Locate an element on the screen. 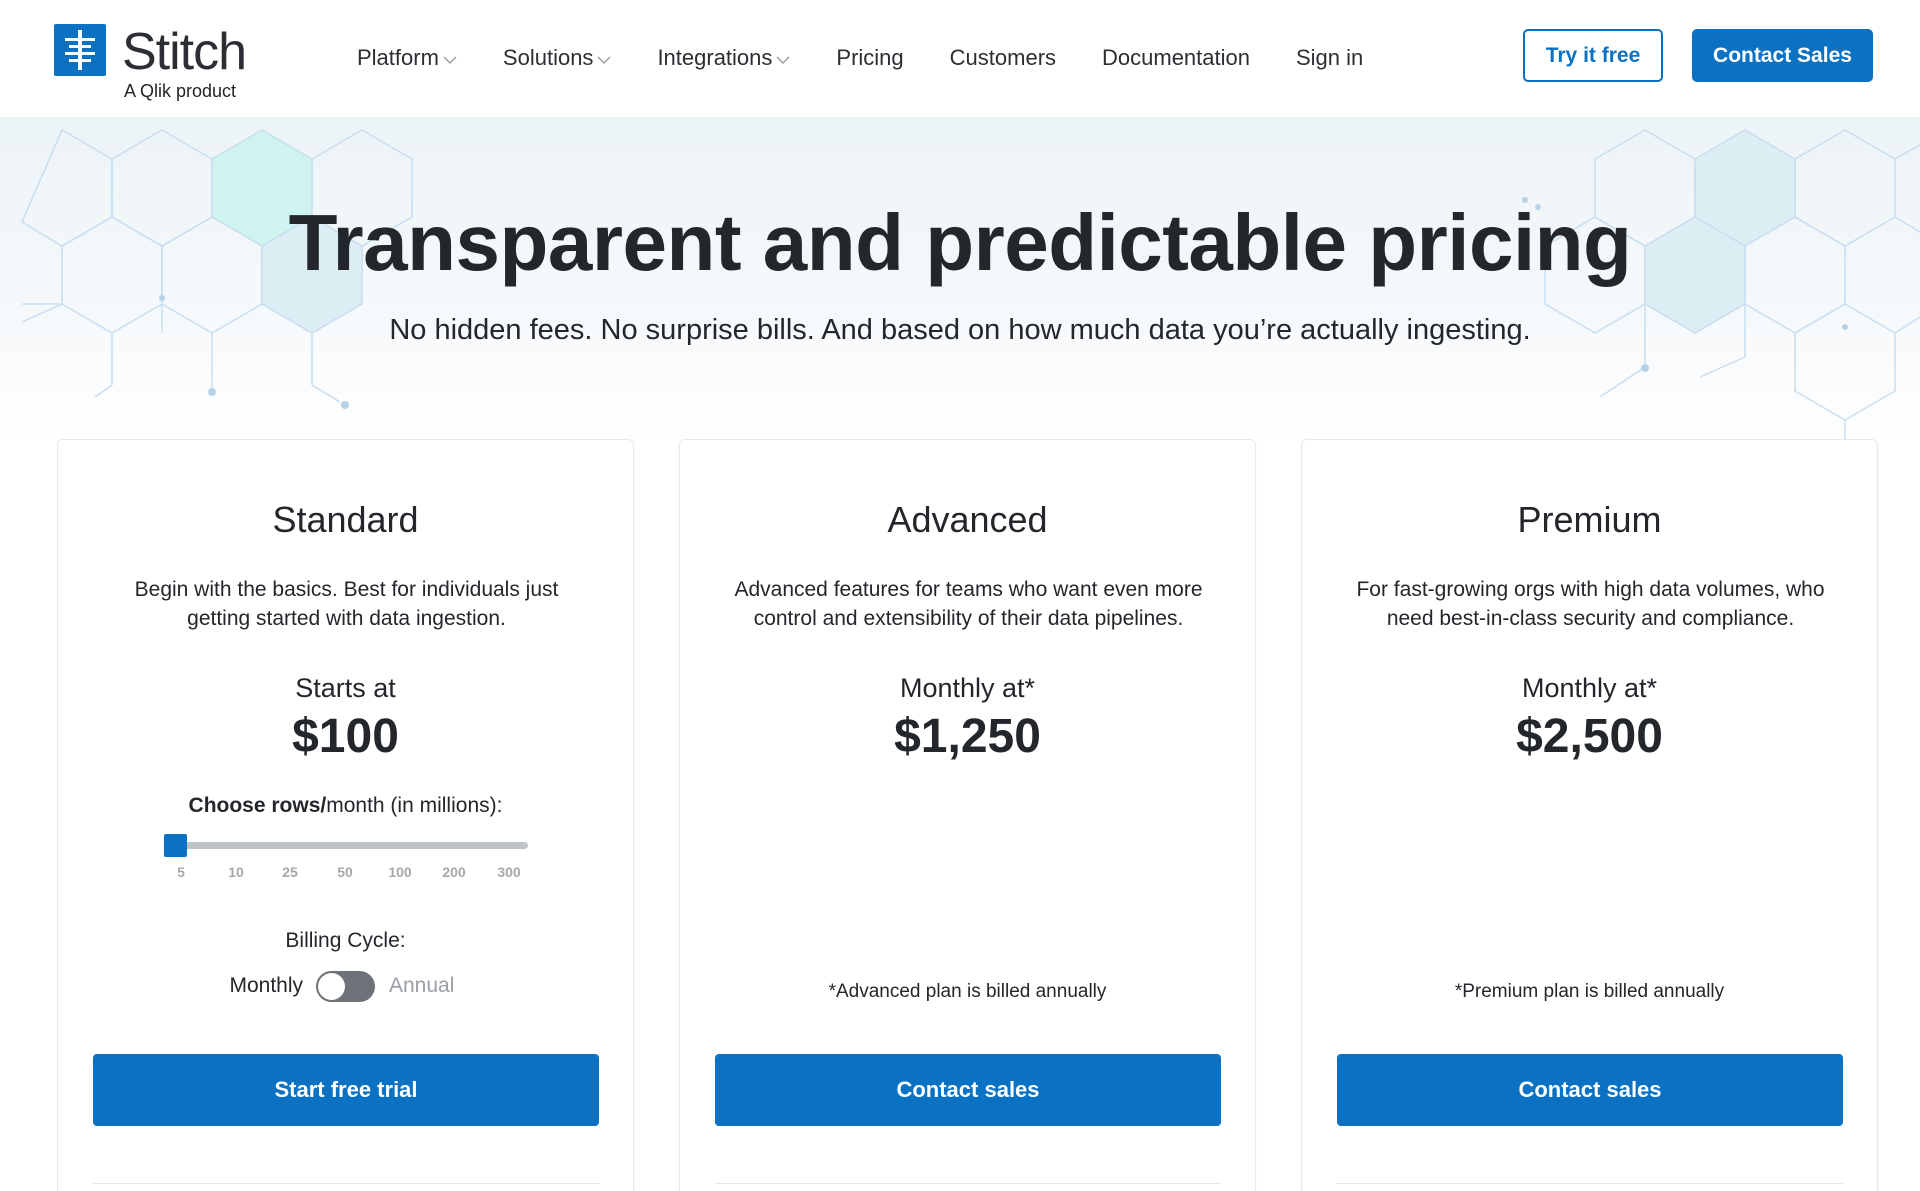 This screenshot has height=1191, width=1920. billing-note: *Premium plan is billed annually is located at coordinates (1589, 991).